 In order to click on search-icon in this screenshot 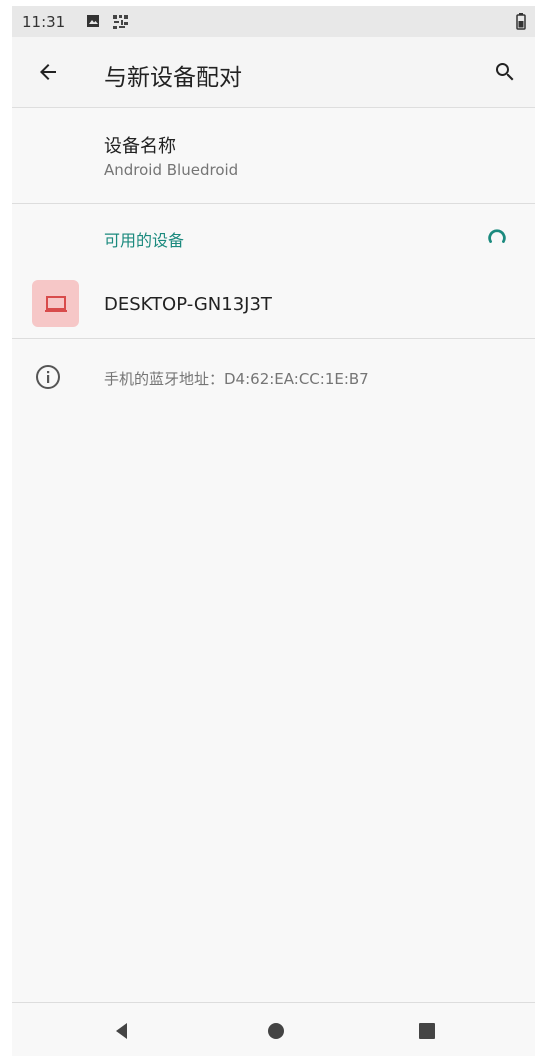, I will do `click(505, 72)`.